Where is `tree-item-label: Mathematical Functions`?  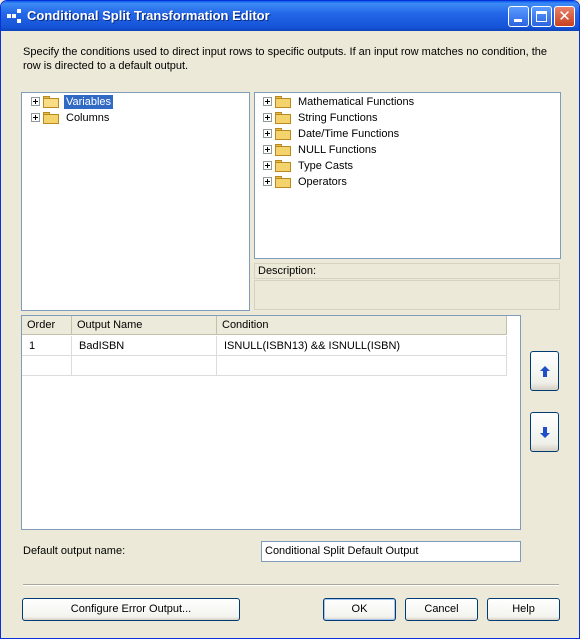 tree-item-label: Mathematical Functions is located at coordinates (356, 102).